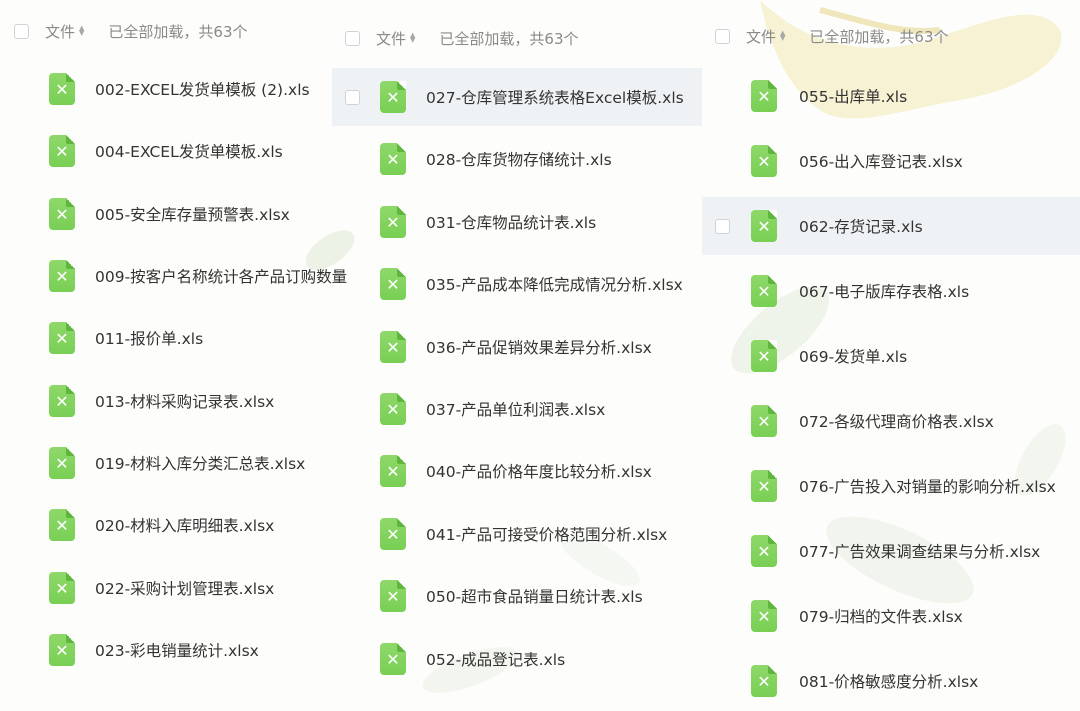 Image resolution: width=1080 pixels, height=711 pixels. Describe the element at coordinates (853, 357) in the screenshot. I see `file-name: 069-发货单.xls` at that location.